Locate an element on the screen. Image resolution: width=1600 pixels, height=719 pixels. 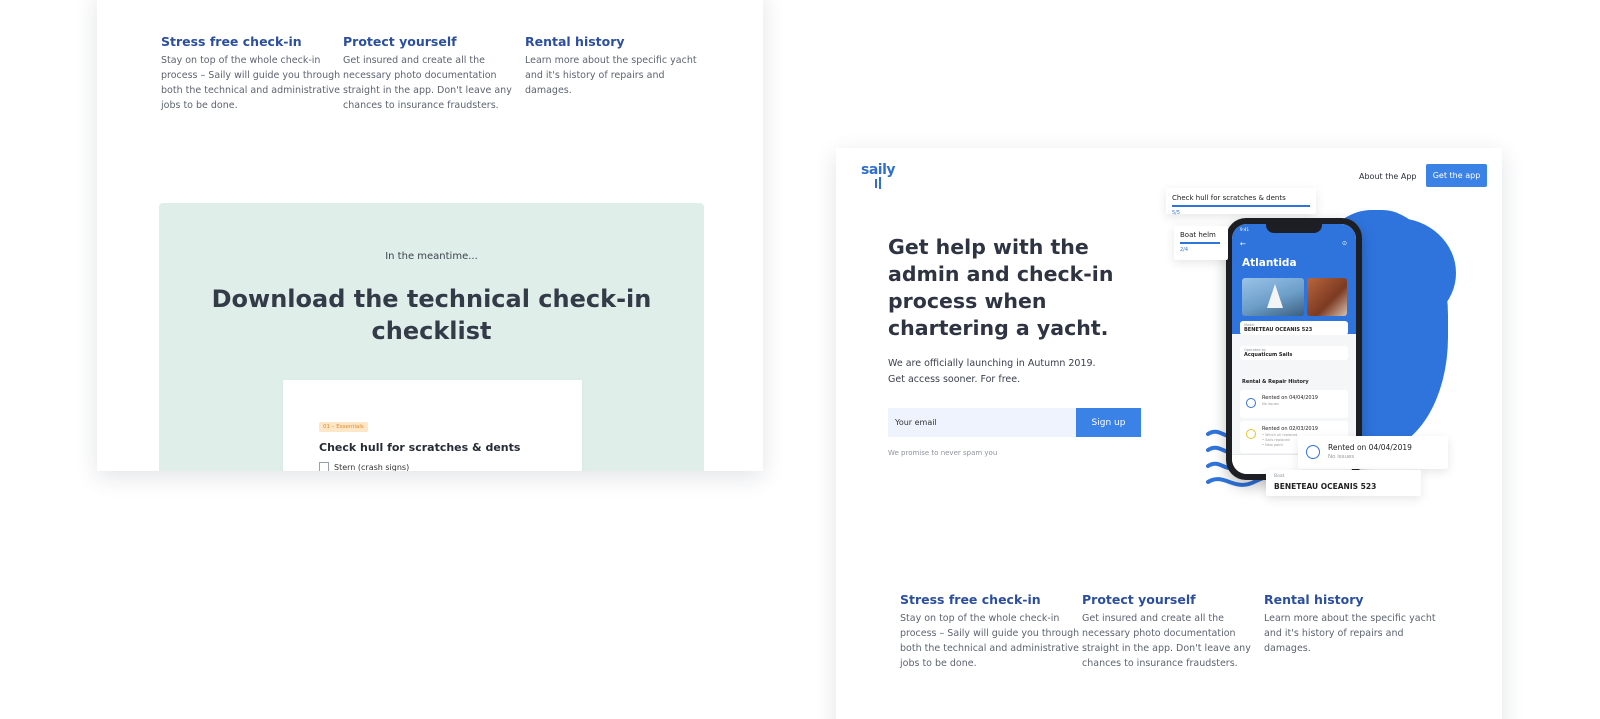
no-spam-note: We promise to never spam you is located at coordinates (943, 453).